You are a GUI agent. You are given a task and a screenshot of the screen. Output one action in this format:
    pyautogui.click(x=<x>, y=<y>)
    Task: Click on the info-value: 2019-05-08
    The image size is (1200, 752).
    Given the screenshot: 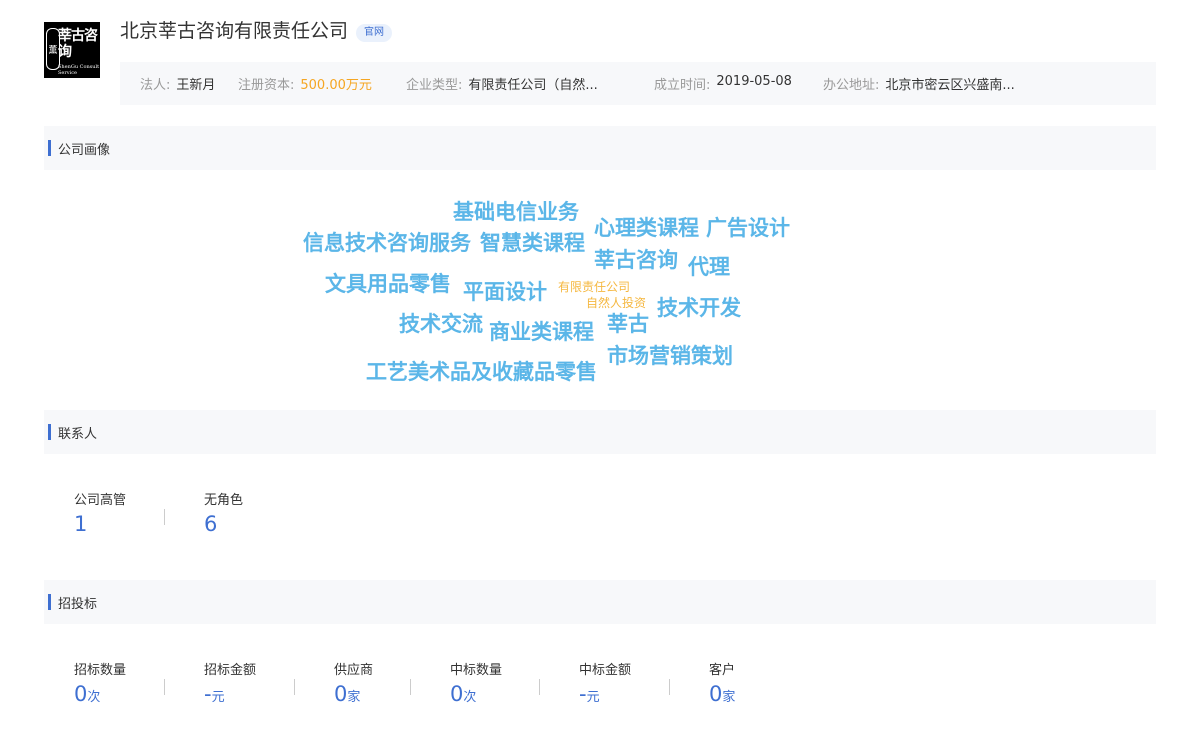 What is the action you would take?
    pyautogui.click(x=754, y=81)
    